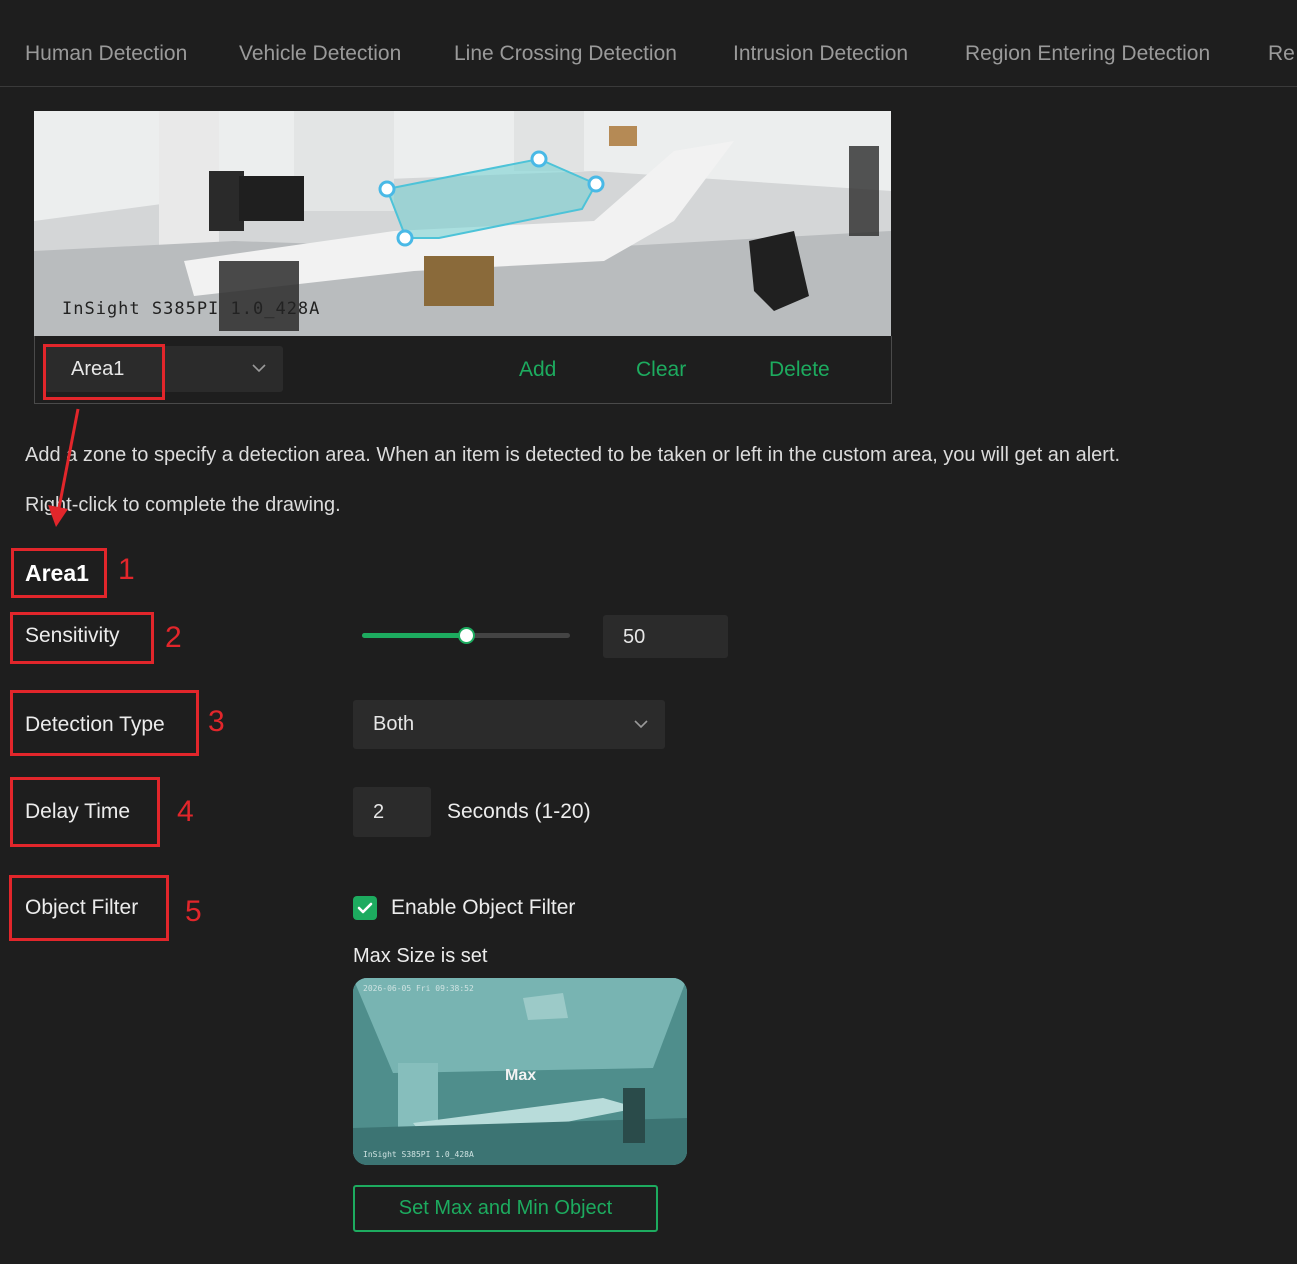  Describe the element at coordinates (418, 1154) in the screenshot. I see `thumbnail-osd-text: InSight S385PI 1.0_428A` at that location.